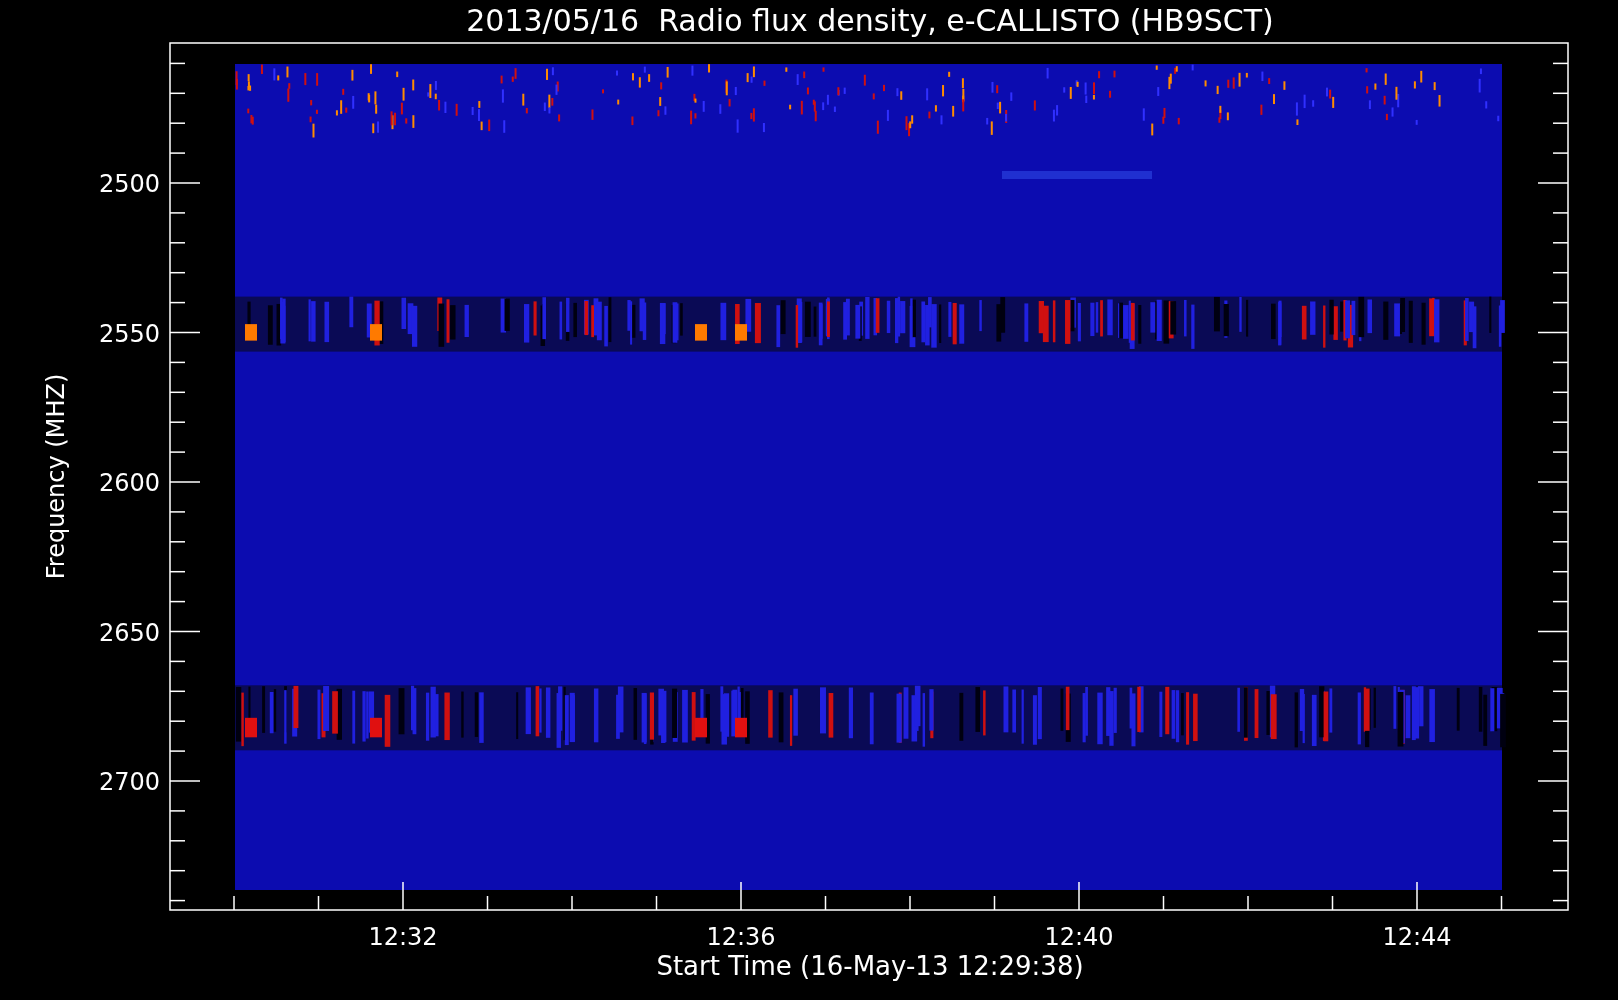  What do you see at coordinates (56, 476) in the screenshot?
I see `y-axis-label: Frequency (MHZ)` at bounding box center [56, 476].